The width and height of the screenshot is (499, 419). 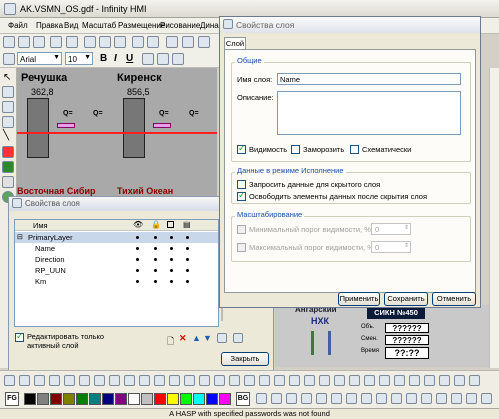 What do you see at coordinates (494, 218) in the screenshot?
I see `vertical-scrollbar` at bounding box center [494, 218].